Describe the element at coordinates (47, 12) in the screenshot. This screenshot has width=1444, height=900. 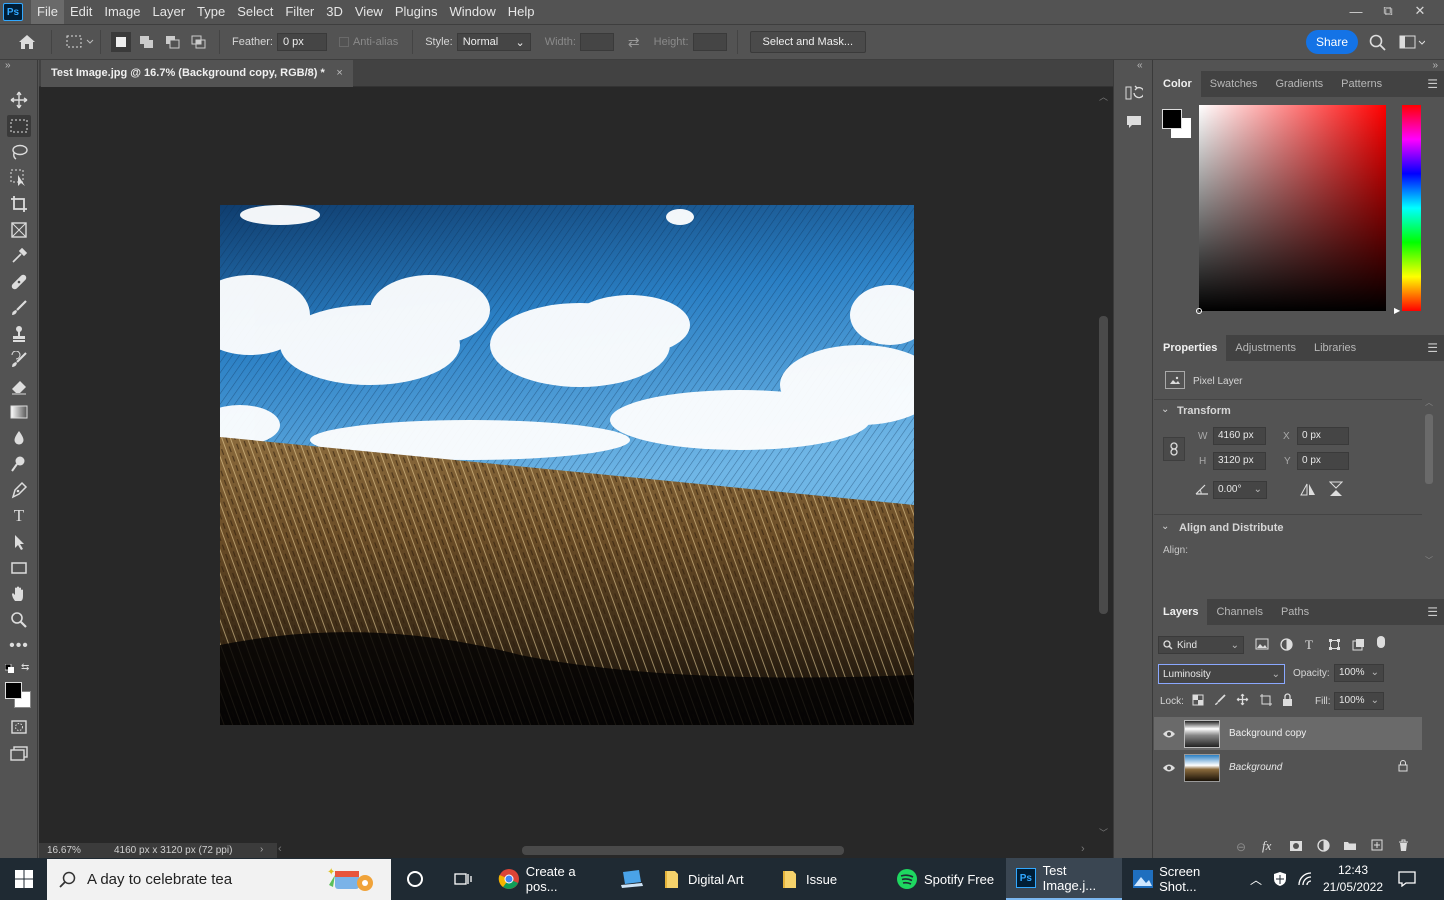
I see `menu-file: File` at that location.